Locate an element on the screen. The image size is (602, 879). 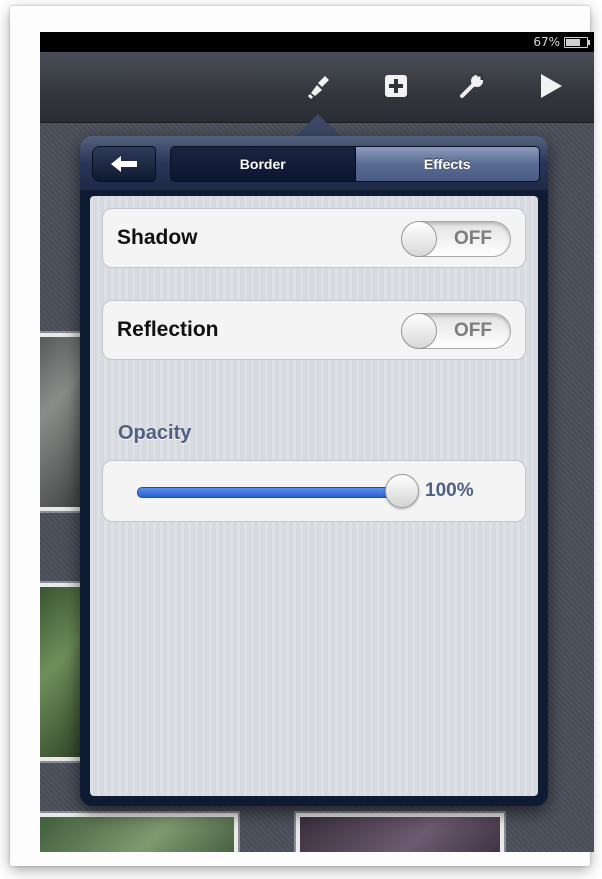
wrench-icon is located at coordinates (472, 86).